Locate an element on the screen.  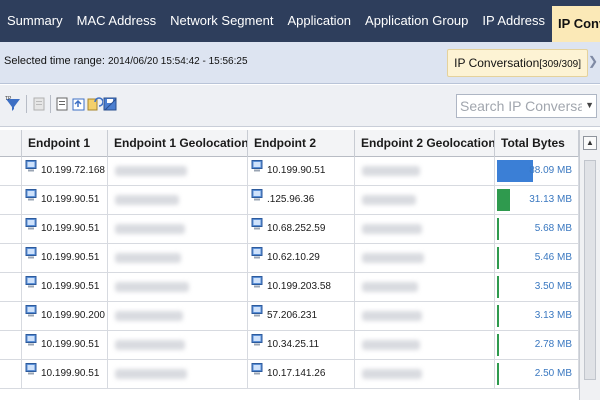
table-row: 10.199.90.51 10.199.203.58 3.50 MB is located at coordinates (300, 287).